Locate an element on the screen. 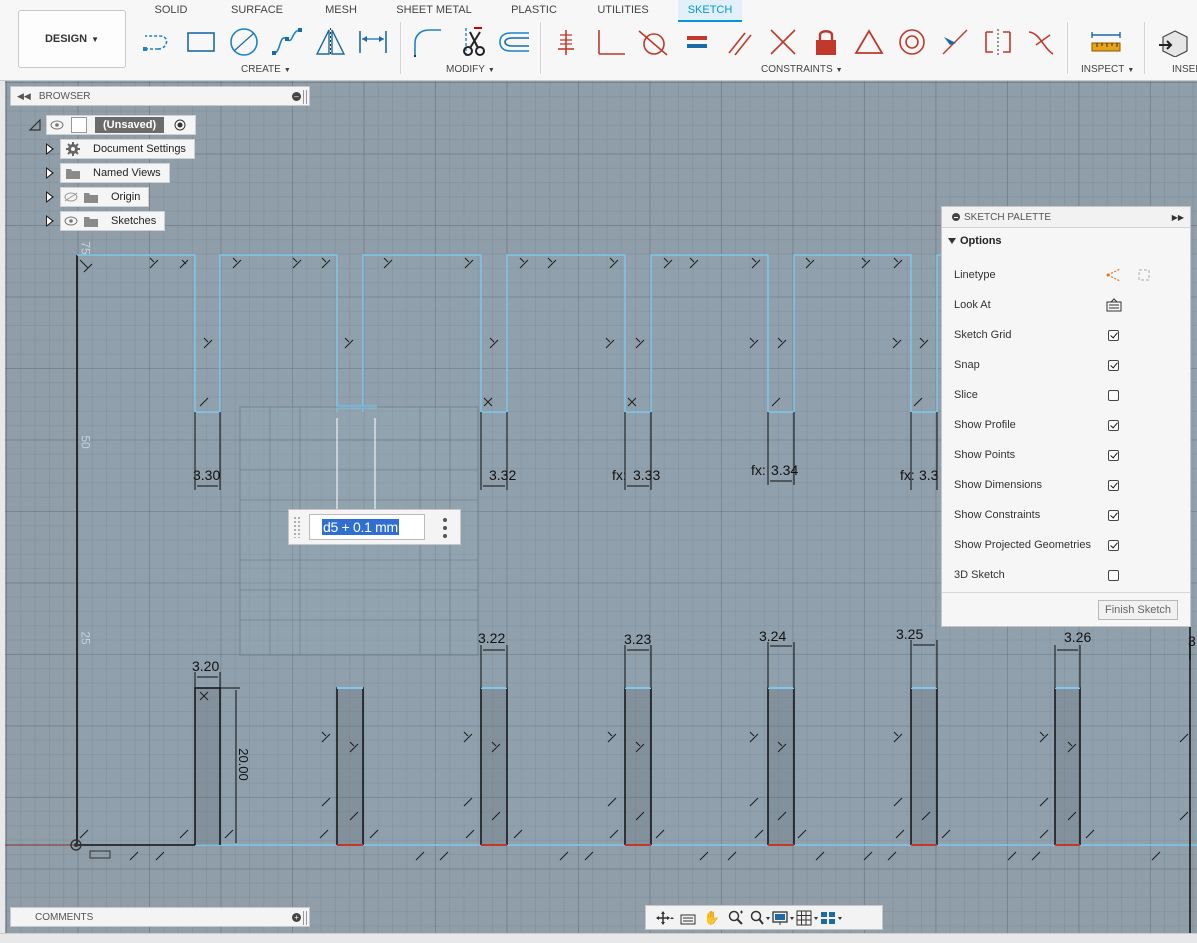  collinear-constraint-icon is located at coordinates (955, 42).